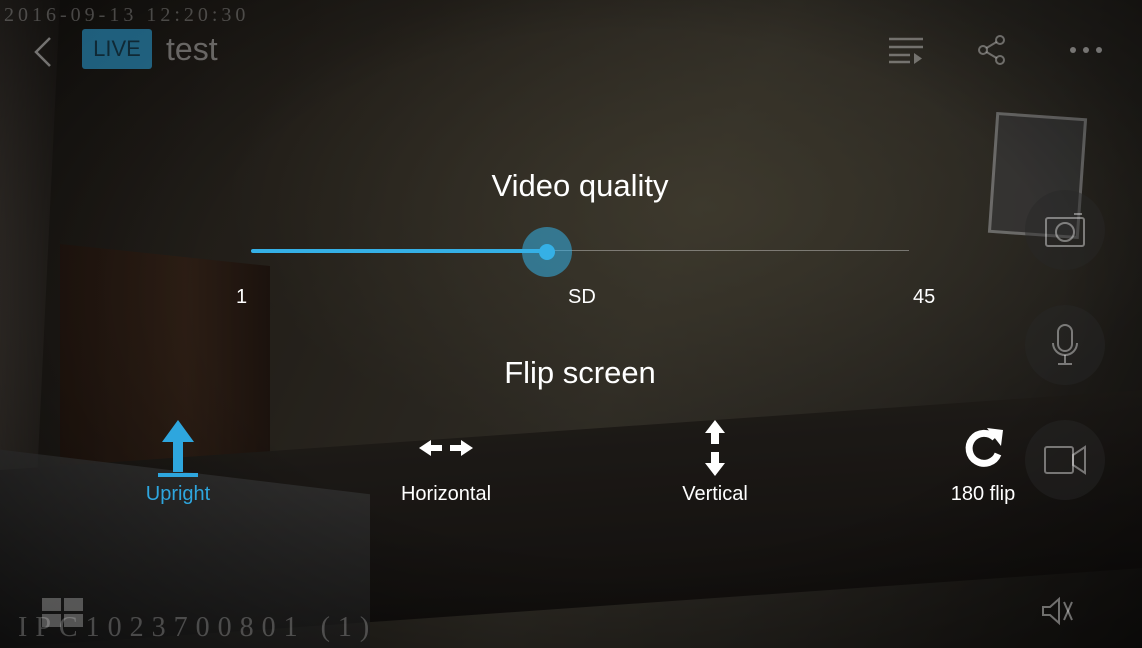 This screenshot has width=1142, height=648. I want to click on share-icon, so click(991, 50).